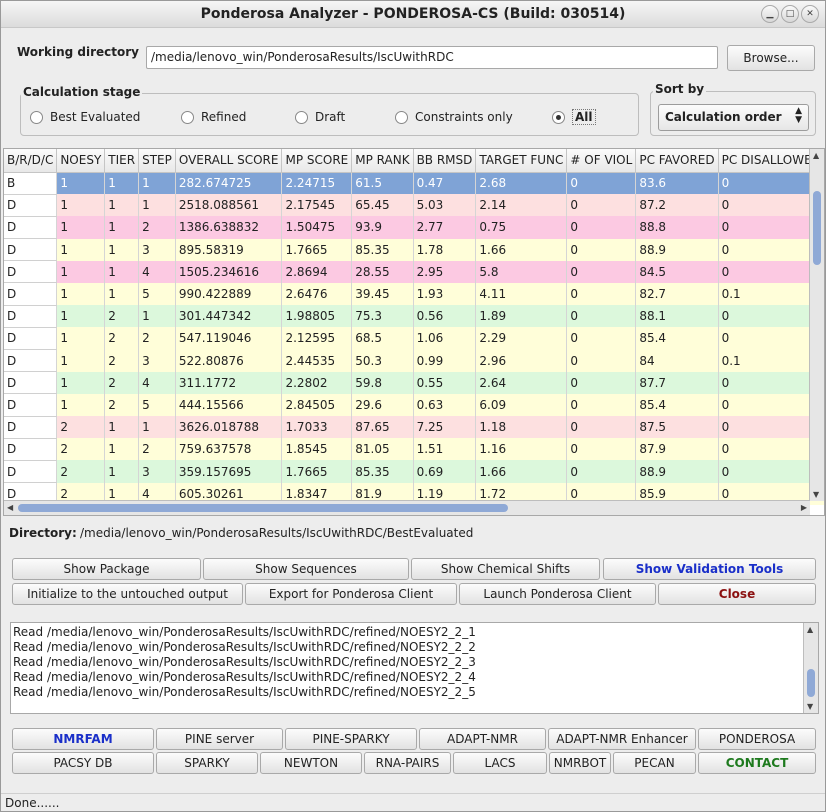 The image size is (826, 812). I want to click on vertical-scroll-thumb, so click(817, 228).